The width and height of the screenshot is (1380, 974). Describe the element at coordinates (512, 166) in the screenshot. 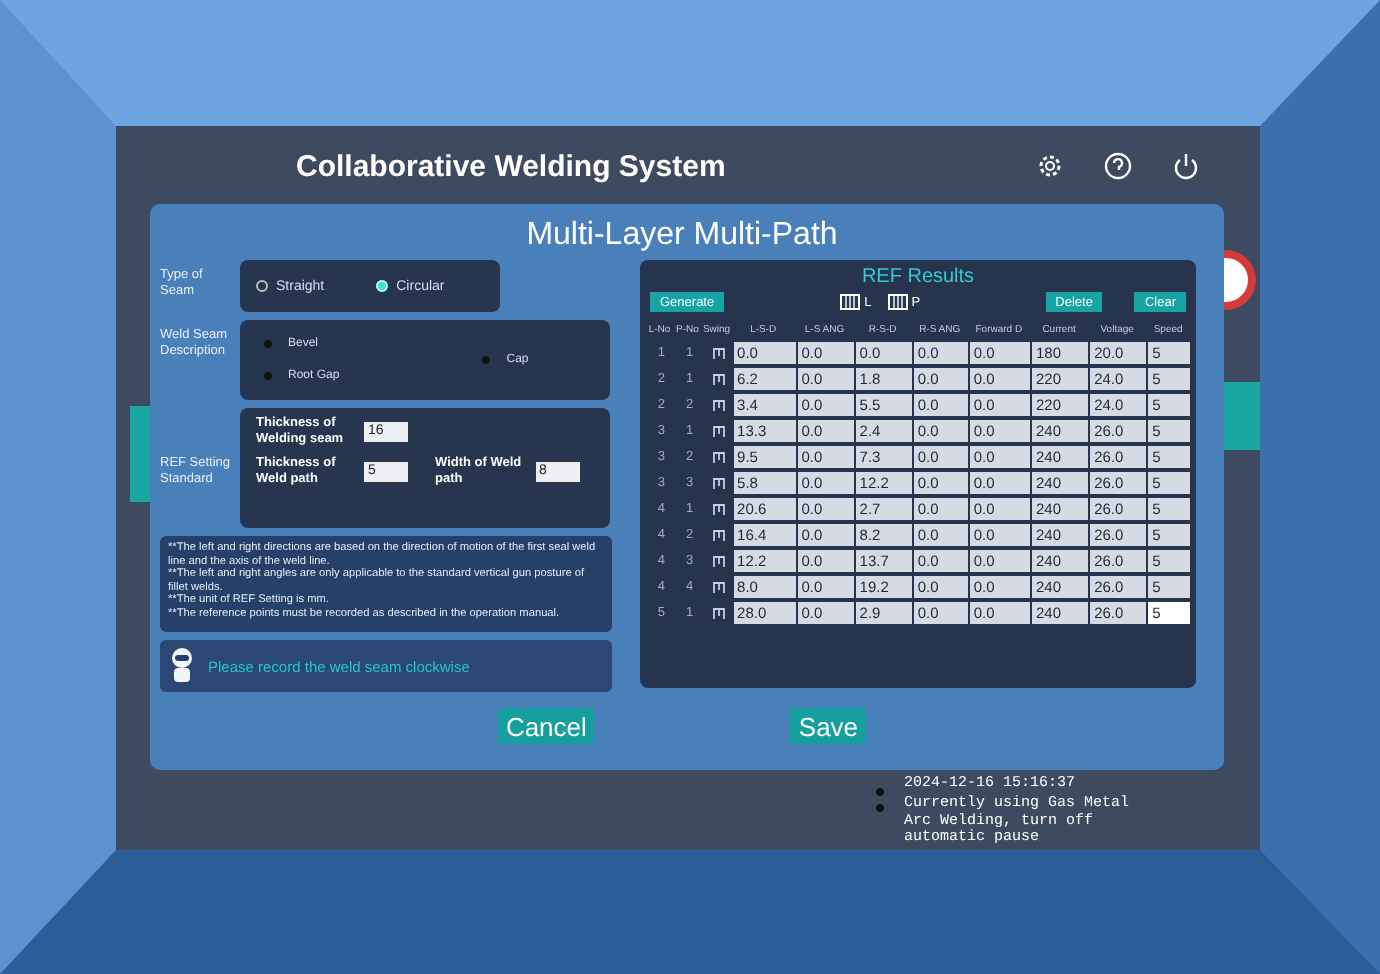

I see `app-title: Collaborative Welding System` at that location.